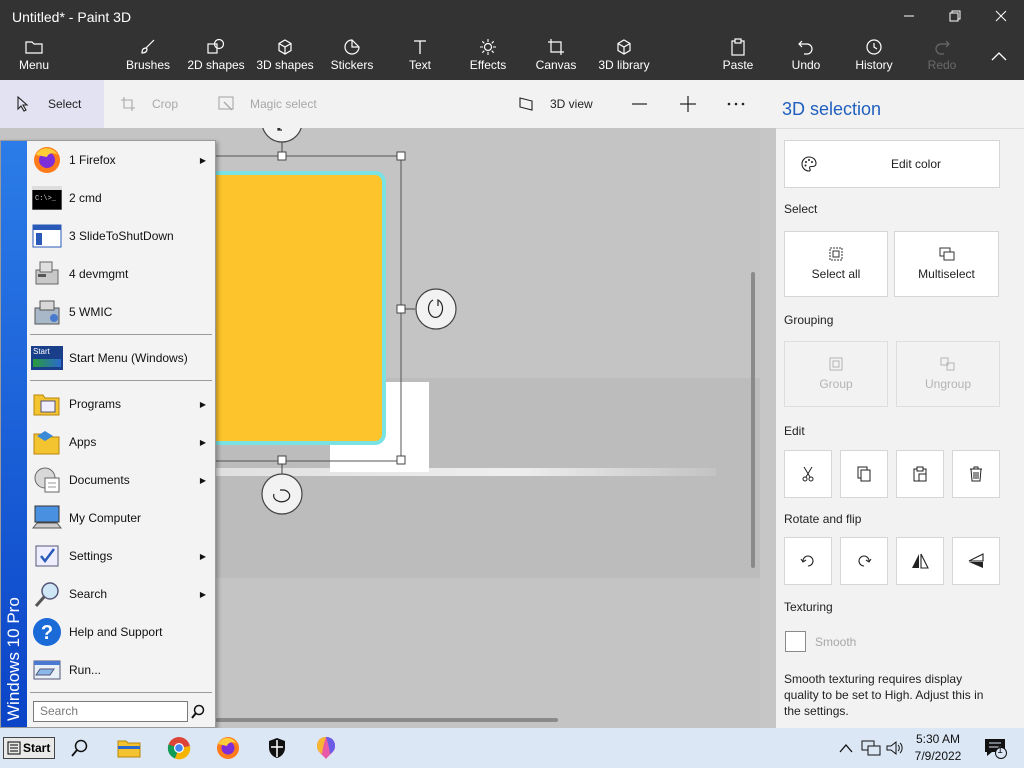 This screenshot has height=768, width=1024. Describe the element at coordinates (401, 156) in the screenshot. I see `resize-handle-top-right` at that location.